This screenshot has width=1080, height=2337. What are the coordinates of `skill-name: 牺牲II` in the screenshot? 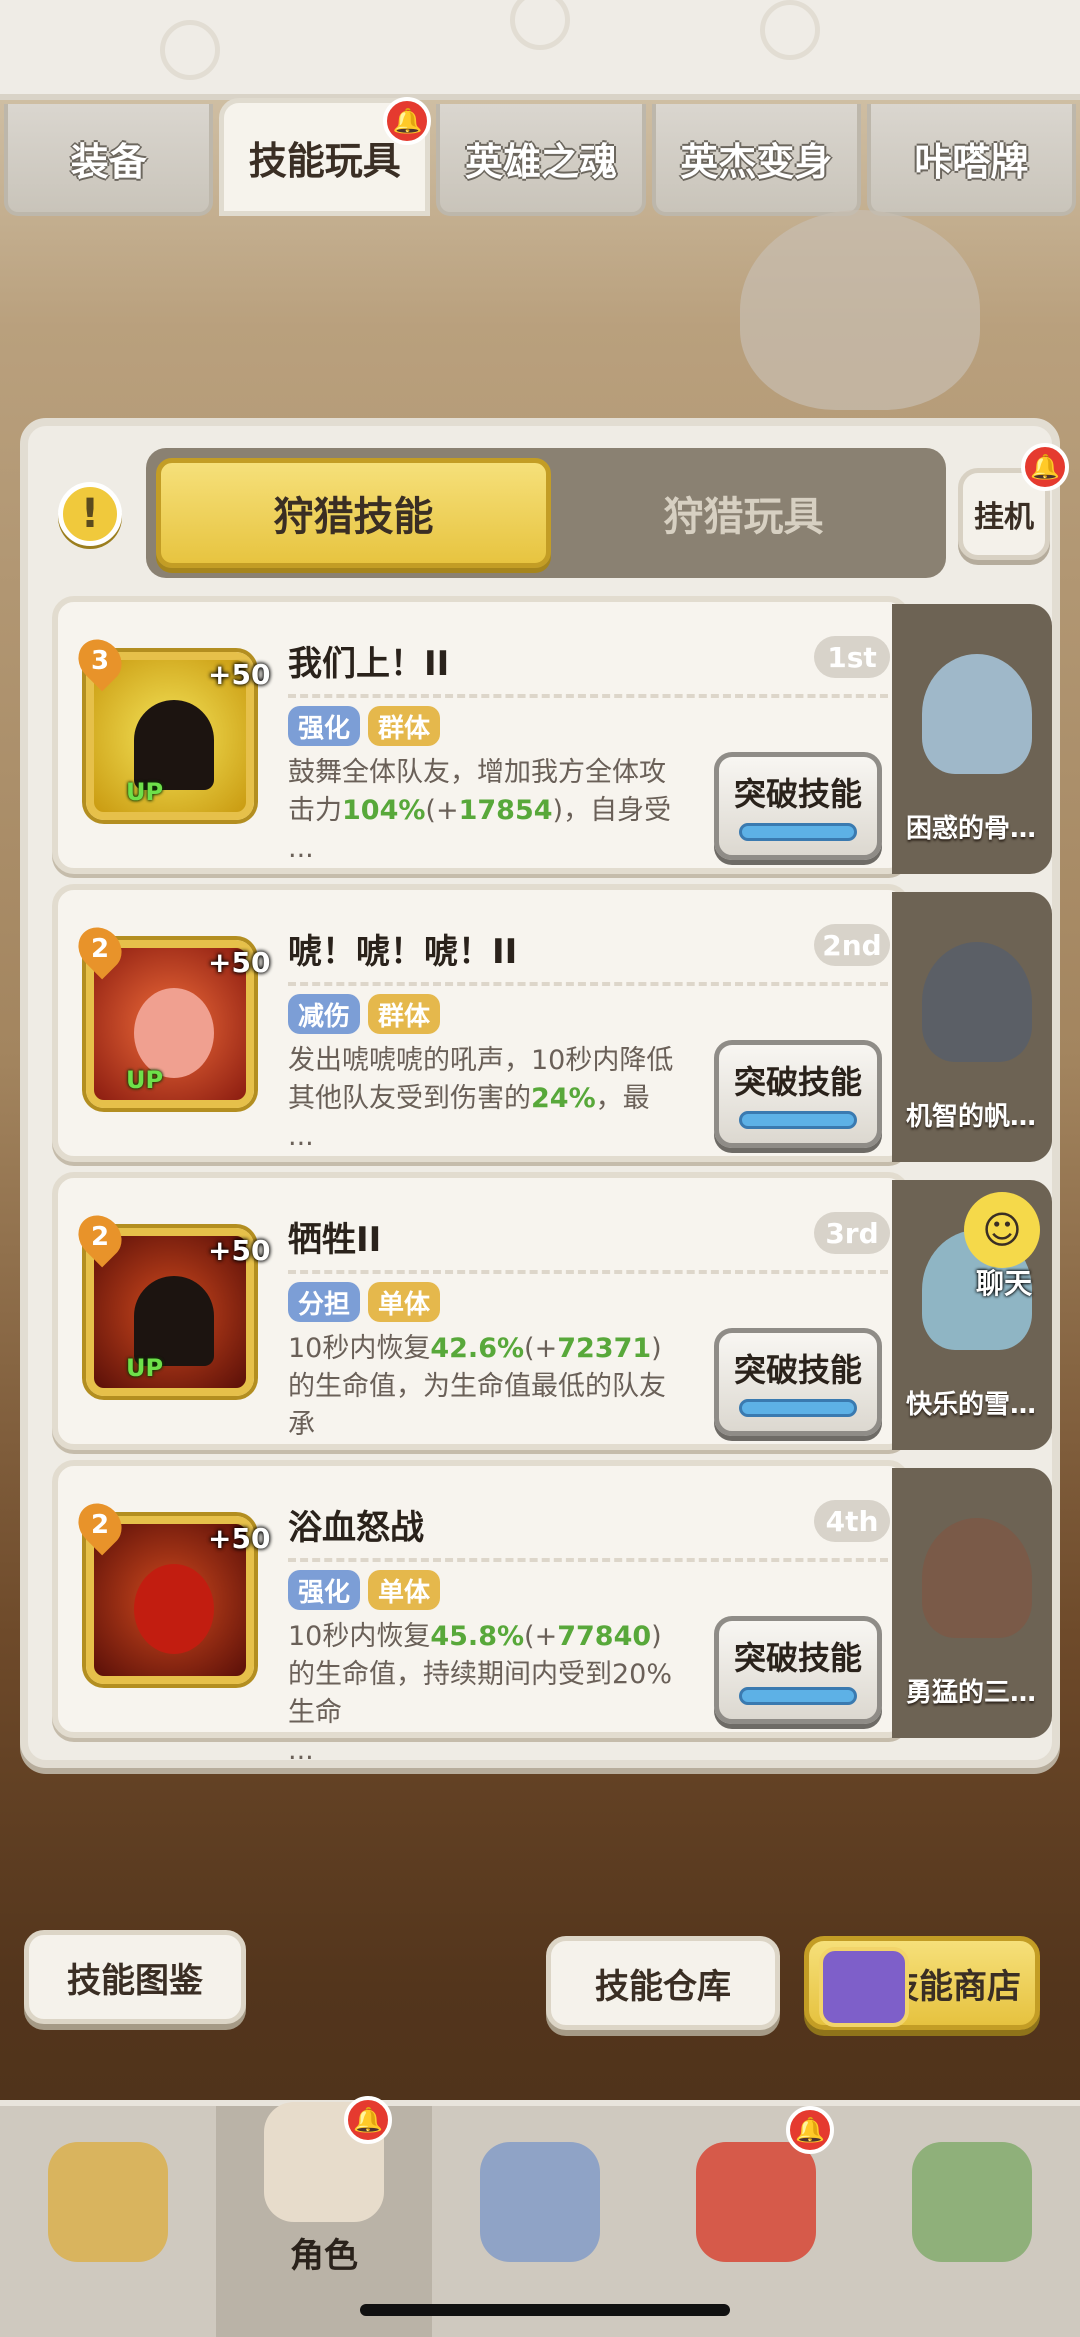 It's located at (335, 1240).